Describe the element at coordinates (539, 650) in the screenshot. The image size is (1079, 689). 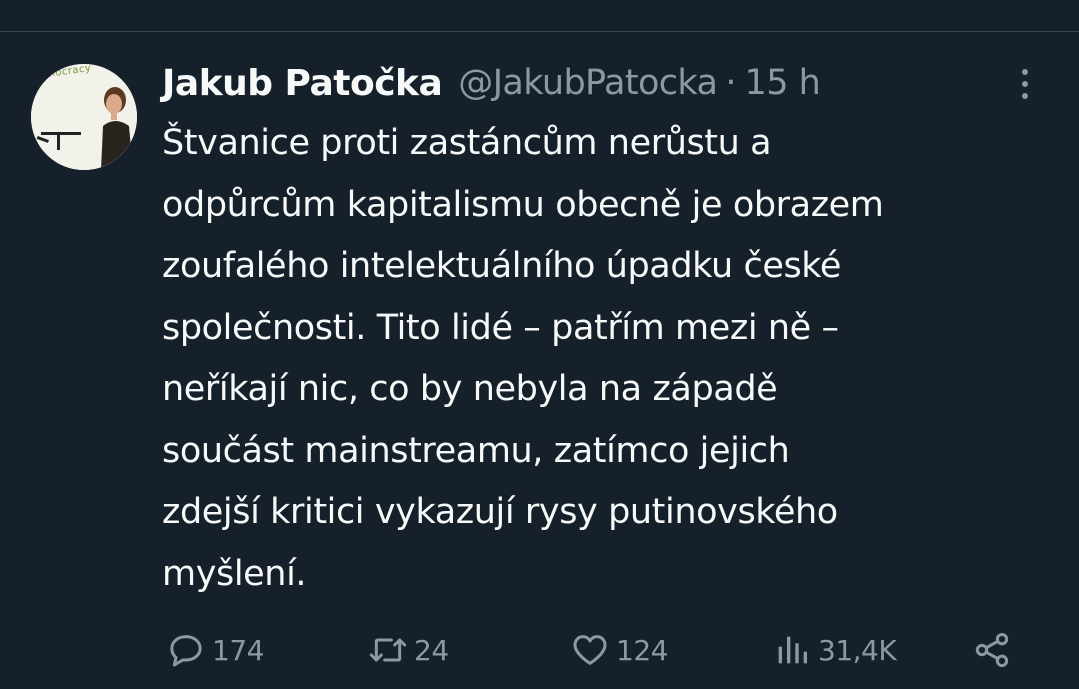
I see `tweet-actions: 174 24 124 31,4K` at that location.